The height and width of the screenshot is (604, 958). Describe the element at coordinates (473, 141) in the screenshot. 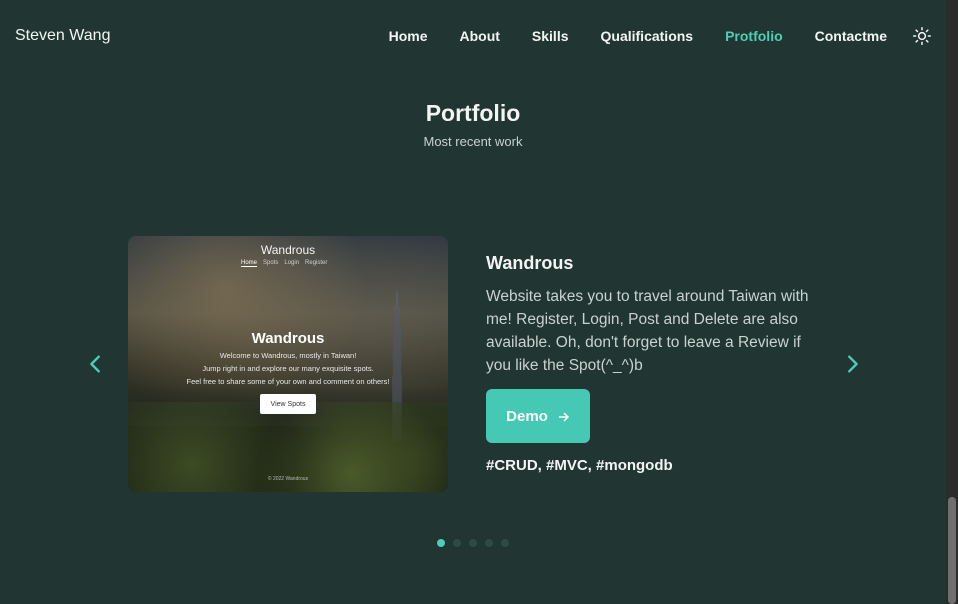

I see `section-subtitle: Most recent work` at that location.